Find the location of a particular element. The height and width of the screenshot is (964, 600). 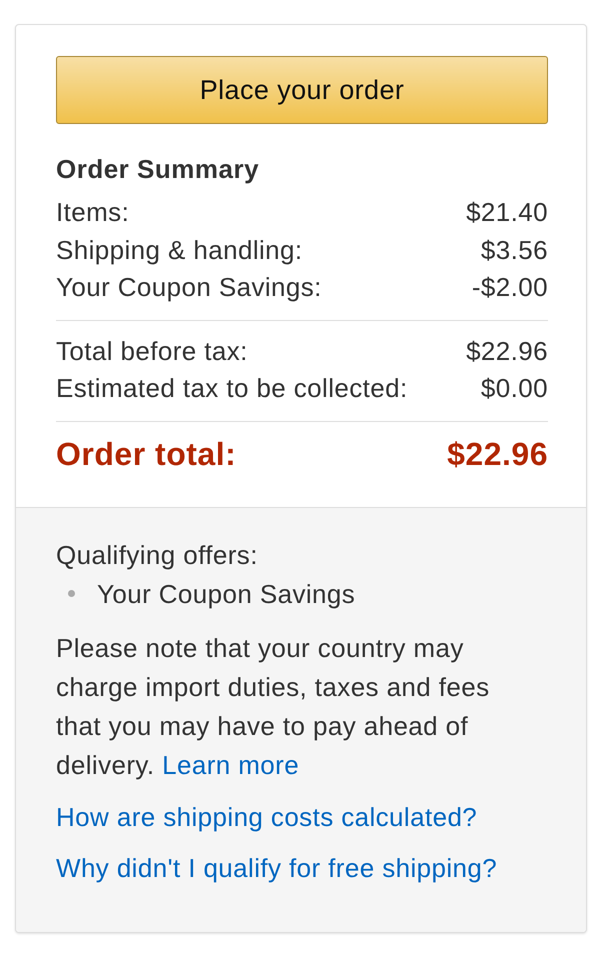

line-item-amount: $21.40 is located at coordinates (507, 212).